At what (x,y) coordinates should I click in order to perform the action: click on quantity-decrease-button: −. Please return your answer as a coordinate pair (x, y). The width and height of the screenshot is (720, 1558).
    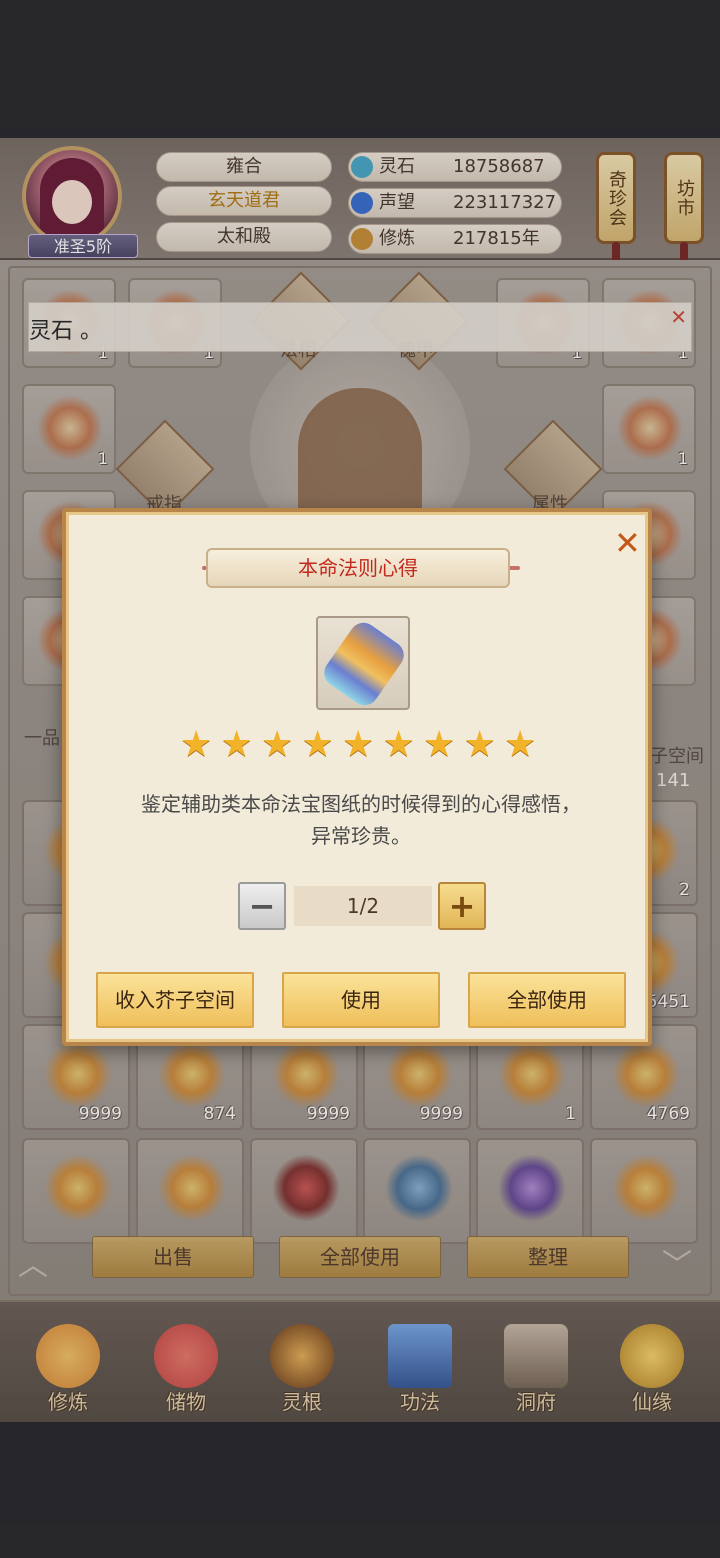
    Looking at the image, I should click on (262, 906).